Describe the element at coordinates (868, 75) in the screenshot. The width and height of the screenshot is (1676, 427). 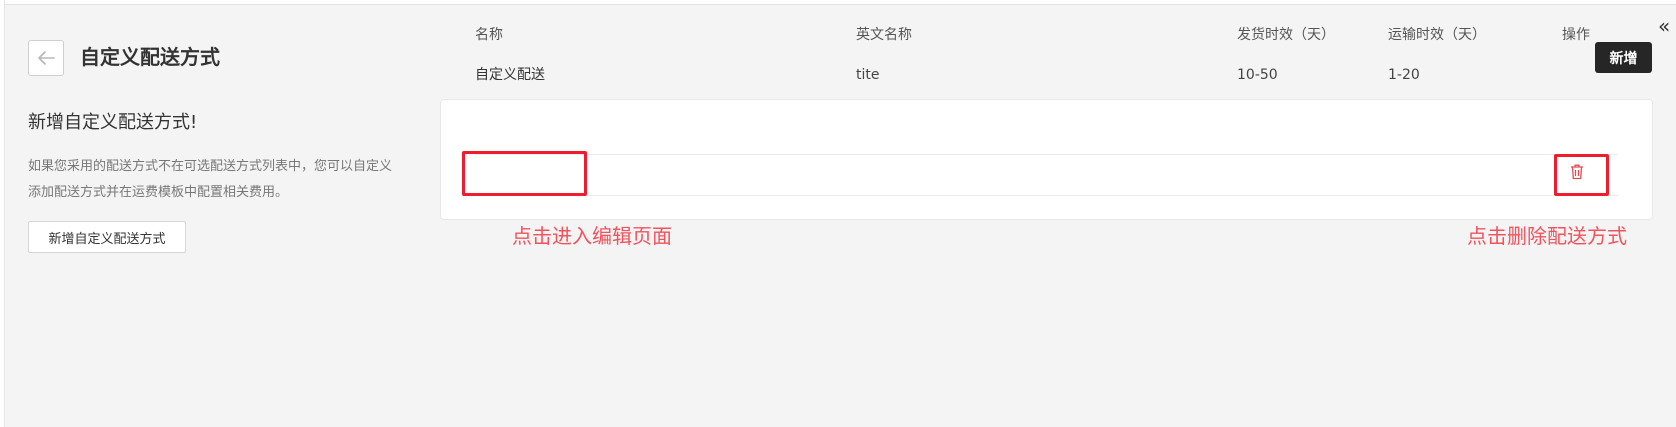
I see `row-english-name: tite` at that location.